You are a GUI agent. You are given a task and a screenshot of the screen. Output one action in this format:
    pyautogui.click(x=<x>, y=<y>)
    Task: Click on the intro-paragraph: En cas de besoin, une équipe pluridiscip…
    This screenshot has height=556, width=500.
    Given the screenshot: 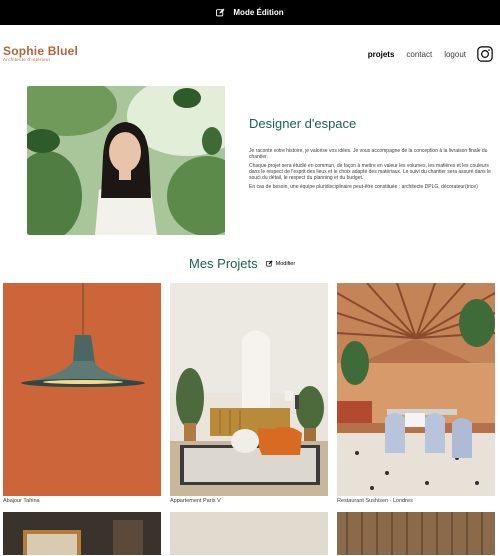 What is the action you would take?
    pyautogui.click(x=363, y=187)
    